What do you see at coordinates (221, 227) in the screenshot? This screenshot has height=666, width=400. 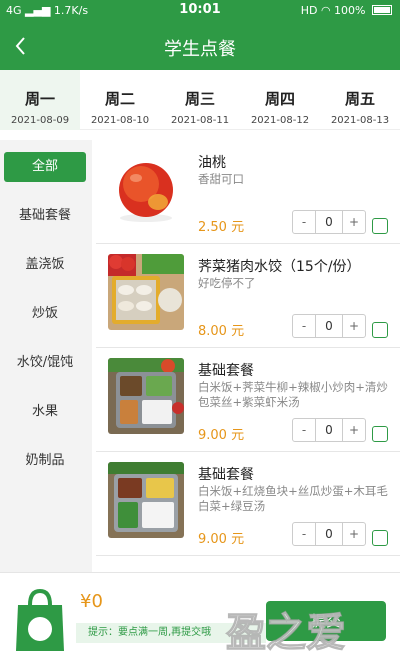 I see `item-price: 2.50 元` at bounding box center [221, 227].